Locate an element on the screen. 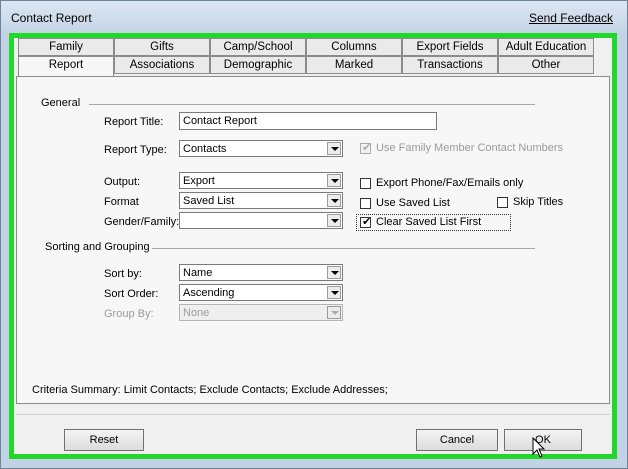 This screenshot has width=628, height=469. sort-by-value: Name is located at coordinates (198, 273).